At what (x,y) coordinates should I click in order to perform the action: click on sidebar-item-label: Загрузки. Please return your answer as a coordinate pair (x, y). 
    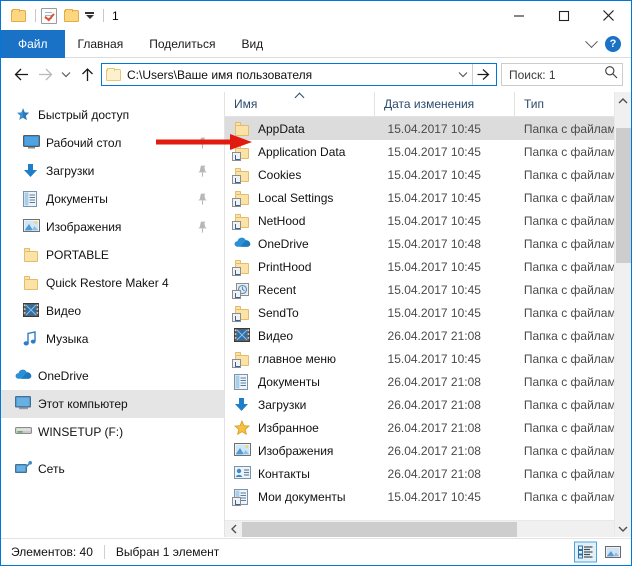
    Looking at the image, I should click on (70, 171).